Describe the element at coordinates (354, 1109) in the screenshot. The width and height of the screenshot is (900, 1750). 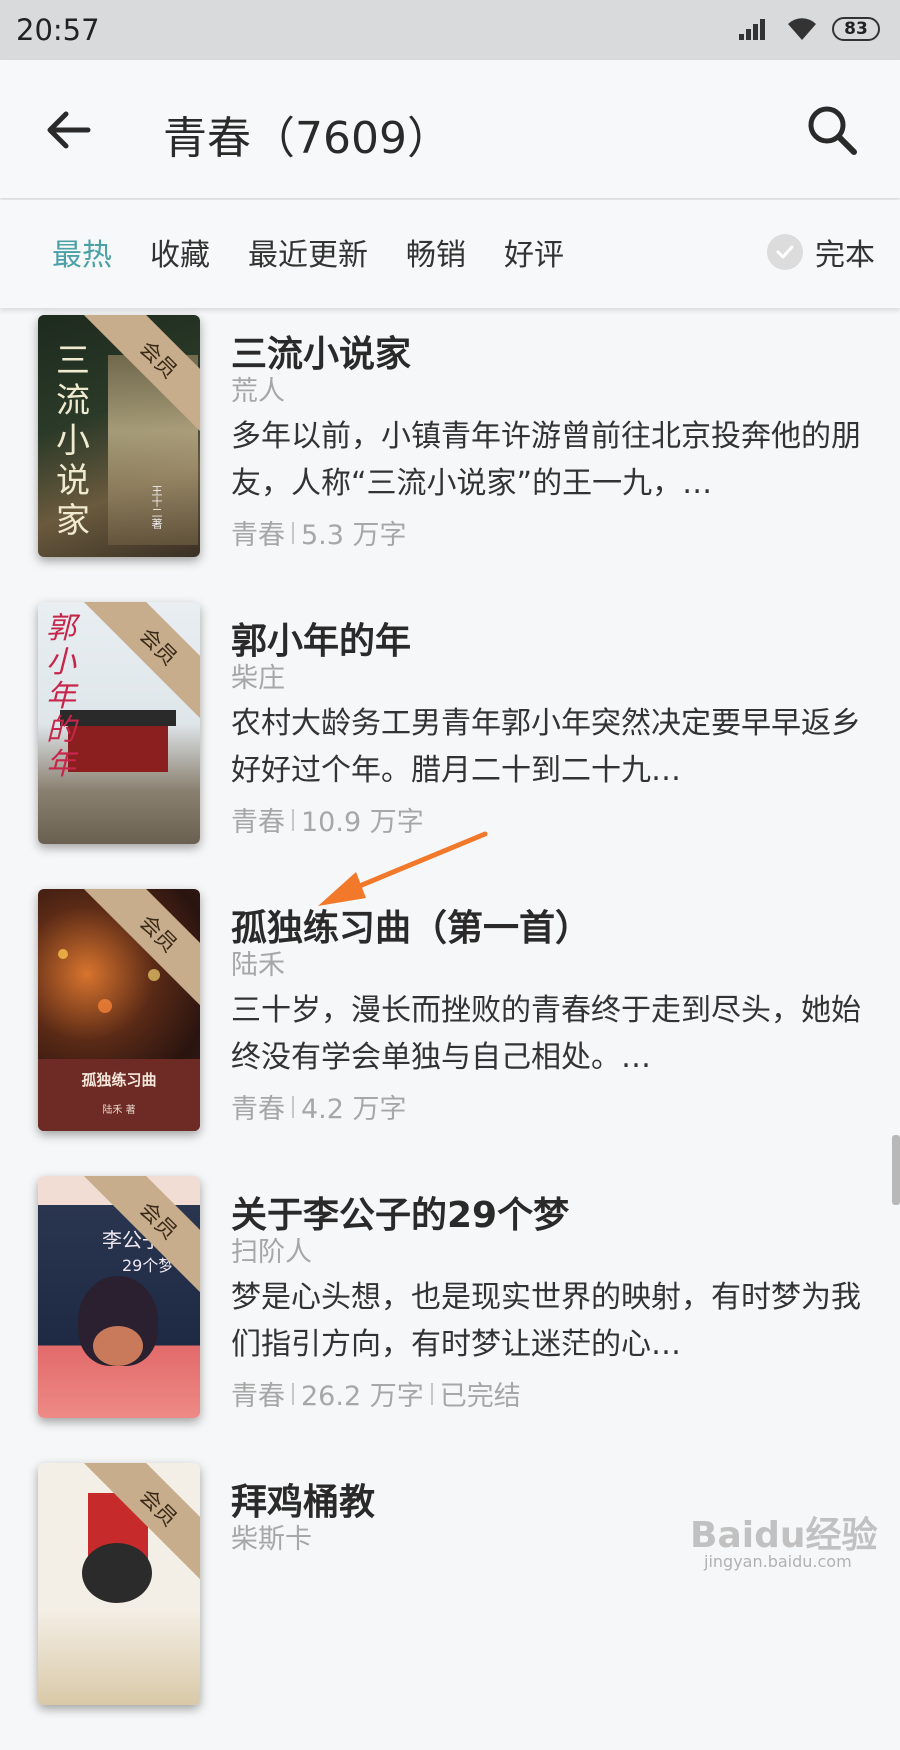
I see `book-word-count: 4.2 万字` at that location.